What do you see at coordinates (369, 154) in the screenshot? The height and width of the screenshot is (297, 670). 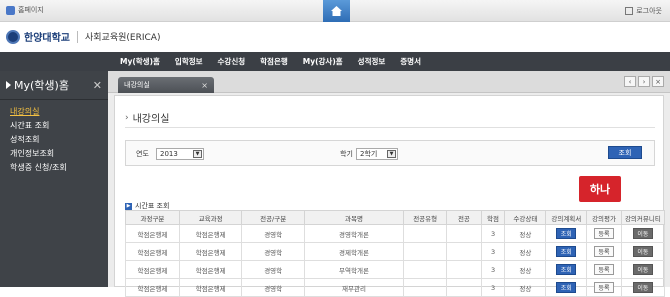 I see `term-select-value: 2학기` at bounding box center [369, 154].